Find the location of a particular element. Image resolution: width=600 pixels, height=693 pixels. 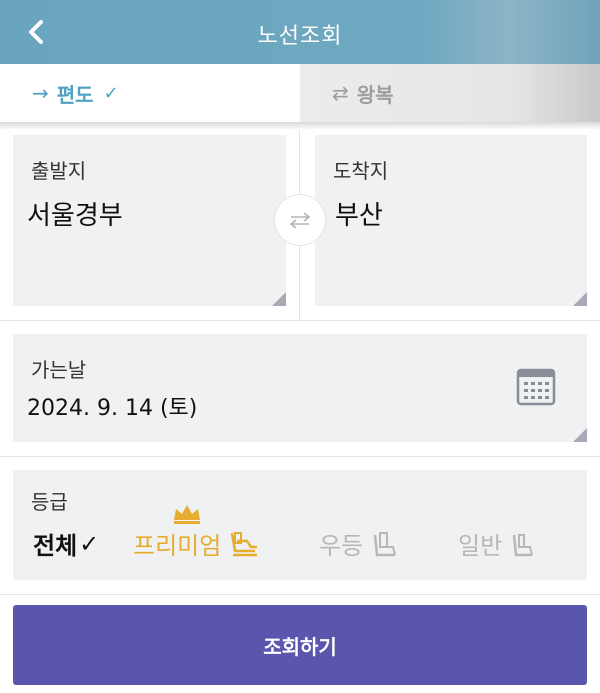

first-seat-icon is located at coordinates (385, 543).